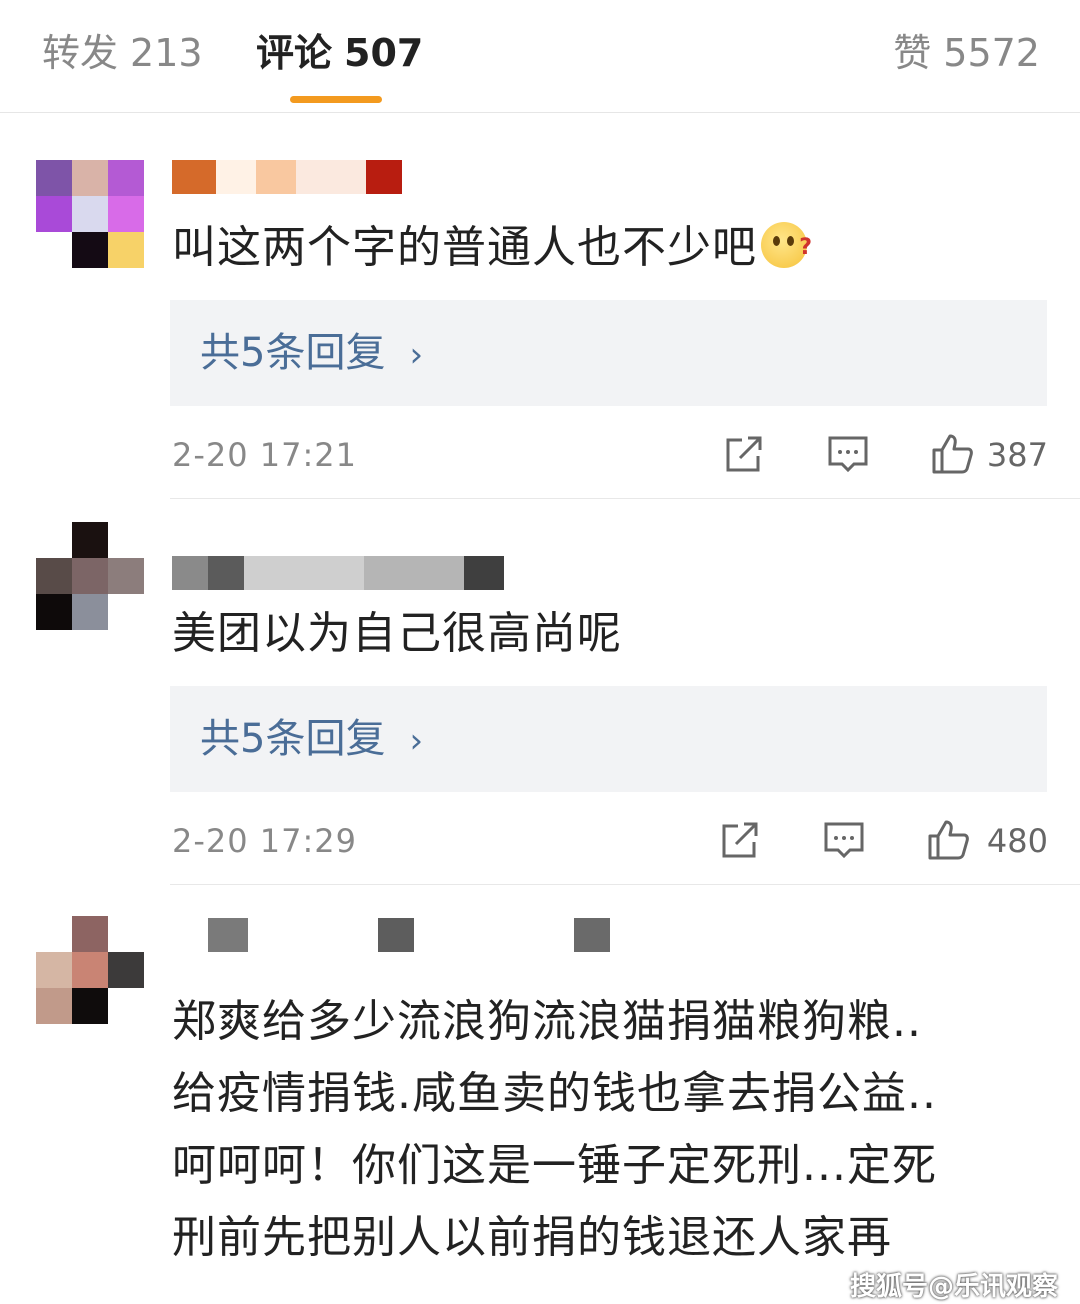 This screenshot has width=1080, height=1304. I want to click on comment-time: 2-20 17:29, so click(265, 841).